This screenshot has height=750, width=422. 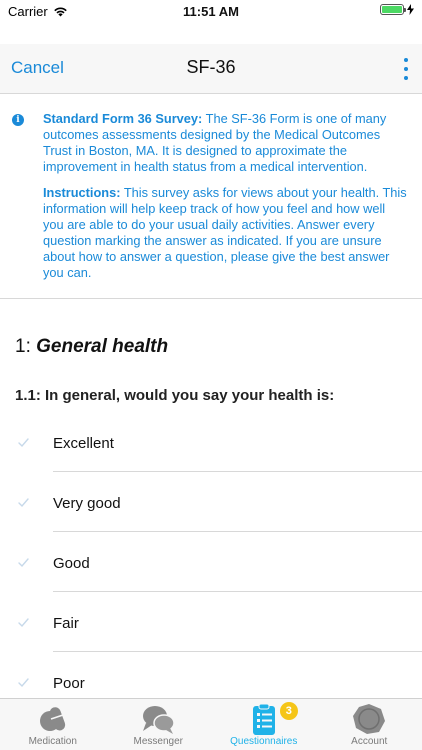 What do you see at coordinates (158, 741) in the screenshot?
I see `tab-label: Messenger` at bounding box center [158, 741].